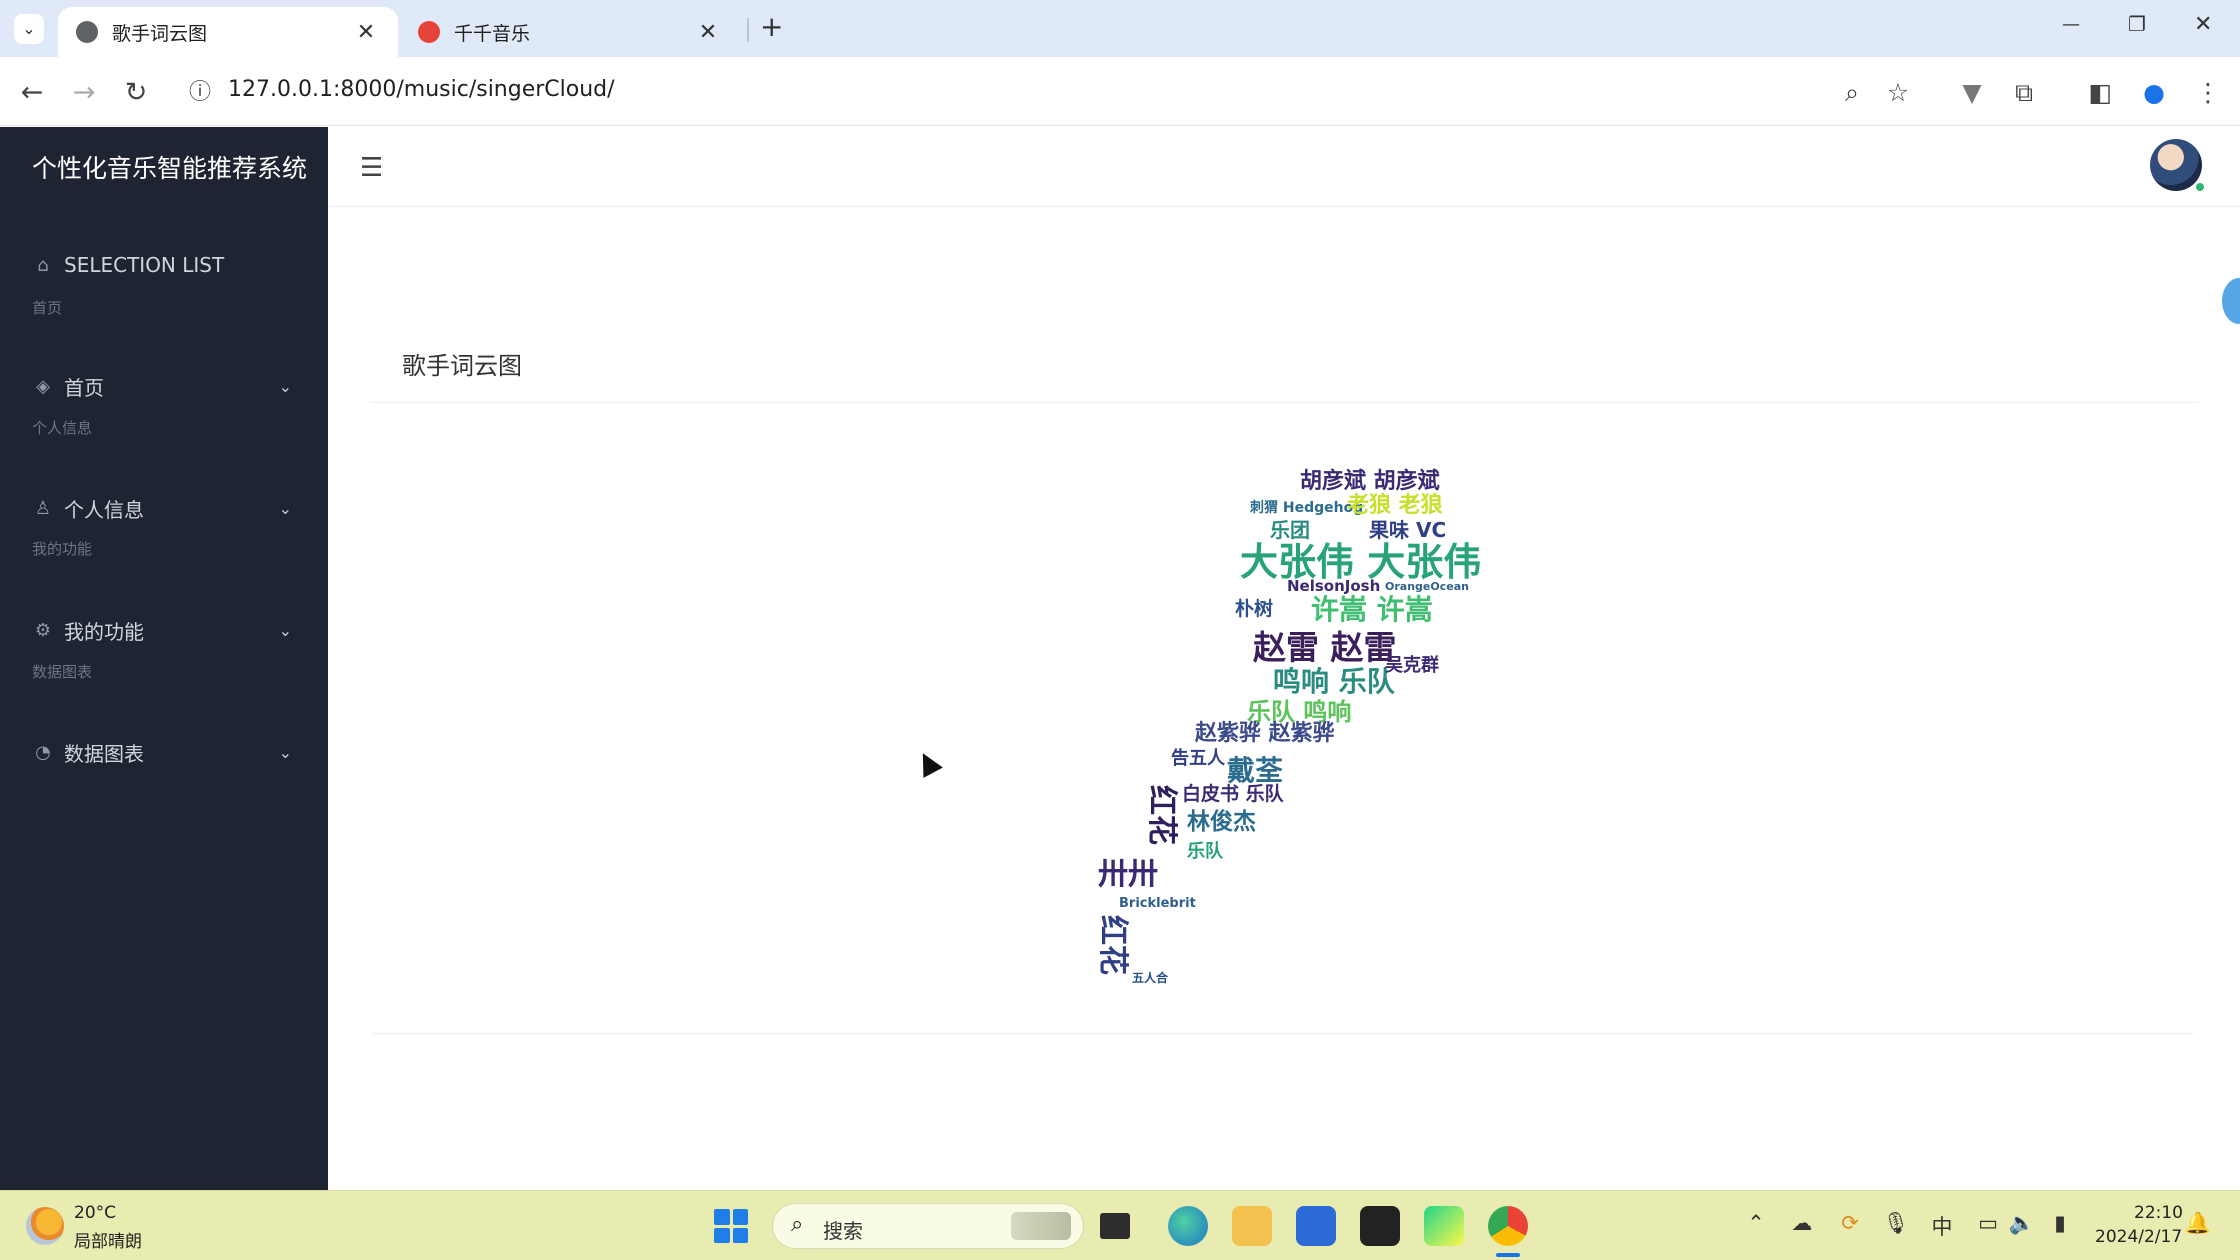 Image resolution: width=2240 pixels, height=1260 pixels. I want to click on file-explorer-icon, so click(1252, 1226).